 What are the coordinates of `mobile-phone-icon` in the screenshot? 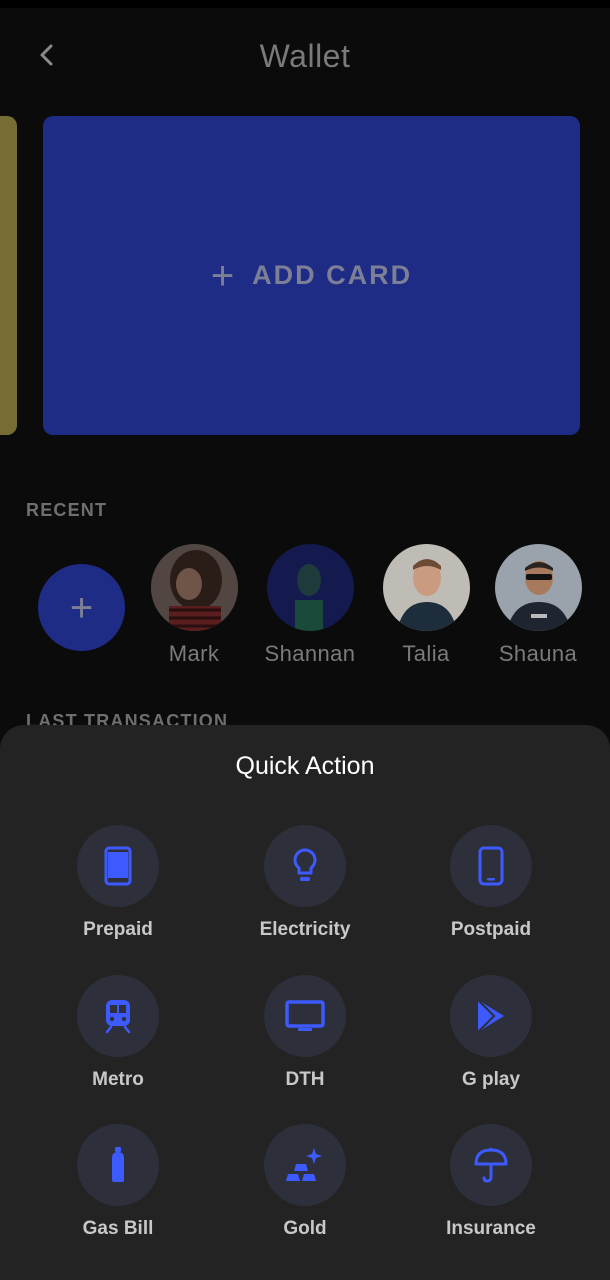 It's located at (491, 866).